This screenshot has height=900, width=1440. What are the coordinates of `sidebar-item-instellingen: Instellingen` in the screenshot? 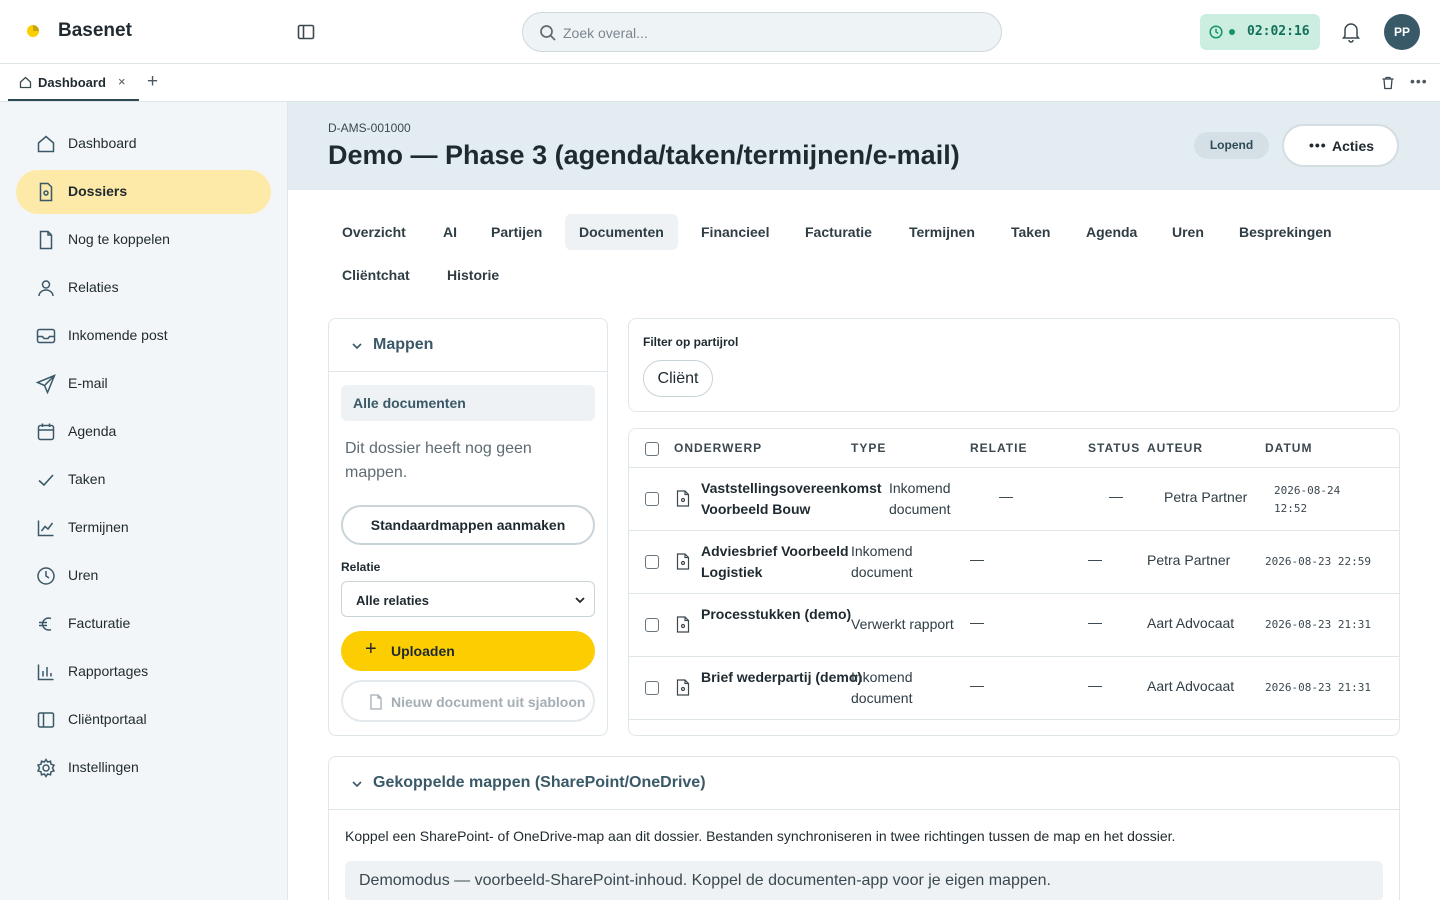 It's located at (143, 768).